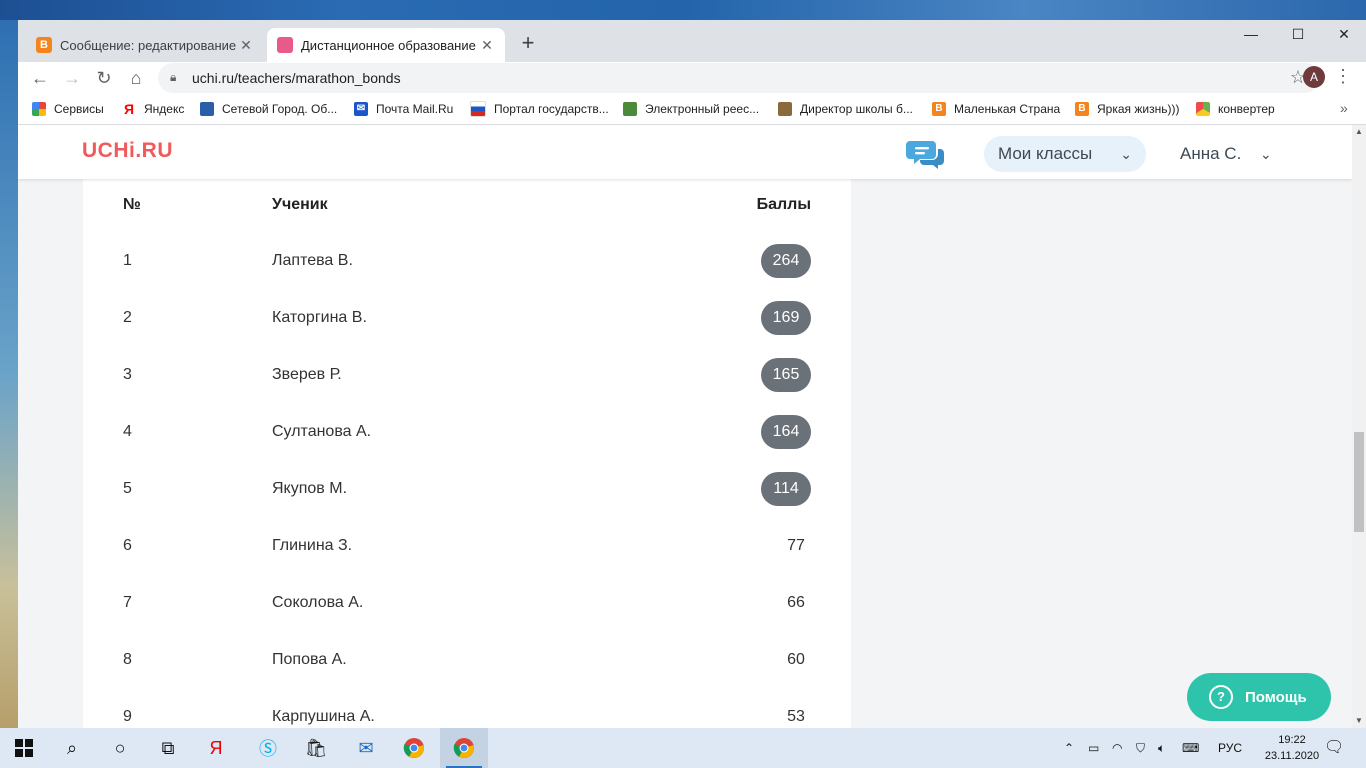 This screenshot has height=768, width=1366. Describe the element at coordinates (1292, 748) in the screenshot. I see `clock: 19:22 23.11.2020` at that location.